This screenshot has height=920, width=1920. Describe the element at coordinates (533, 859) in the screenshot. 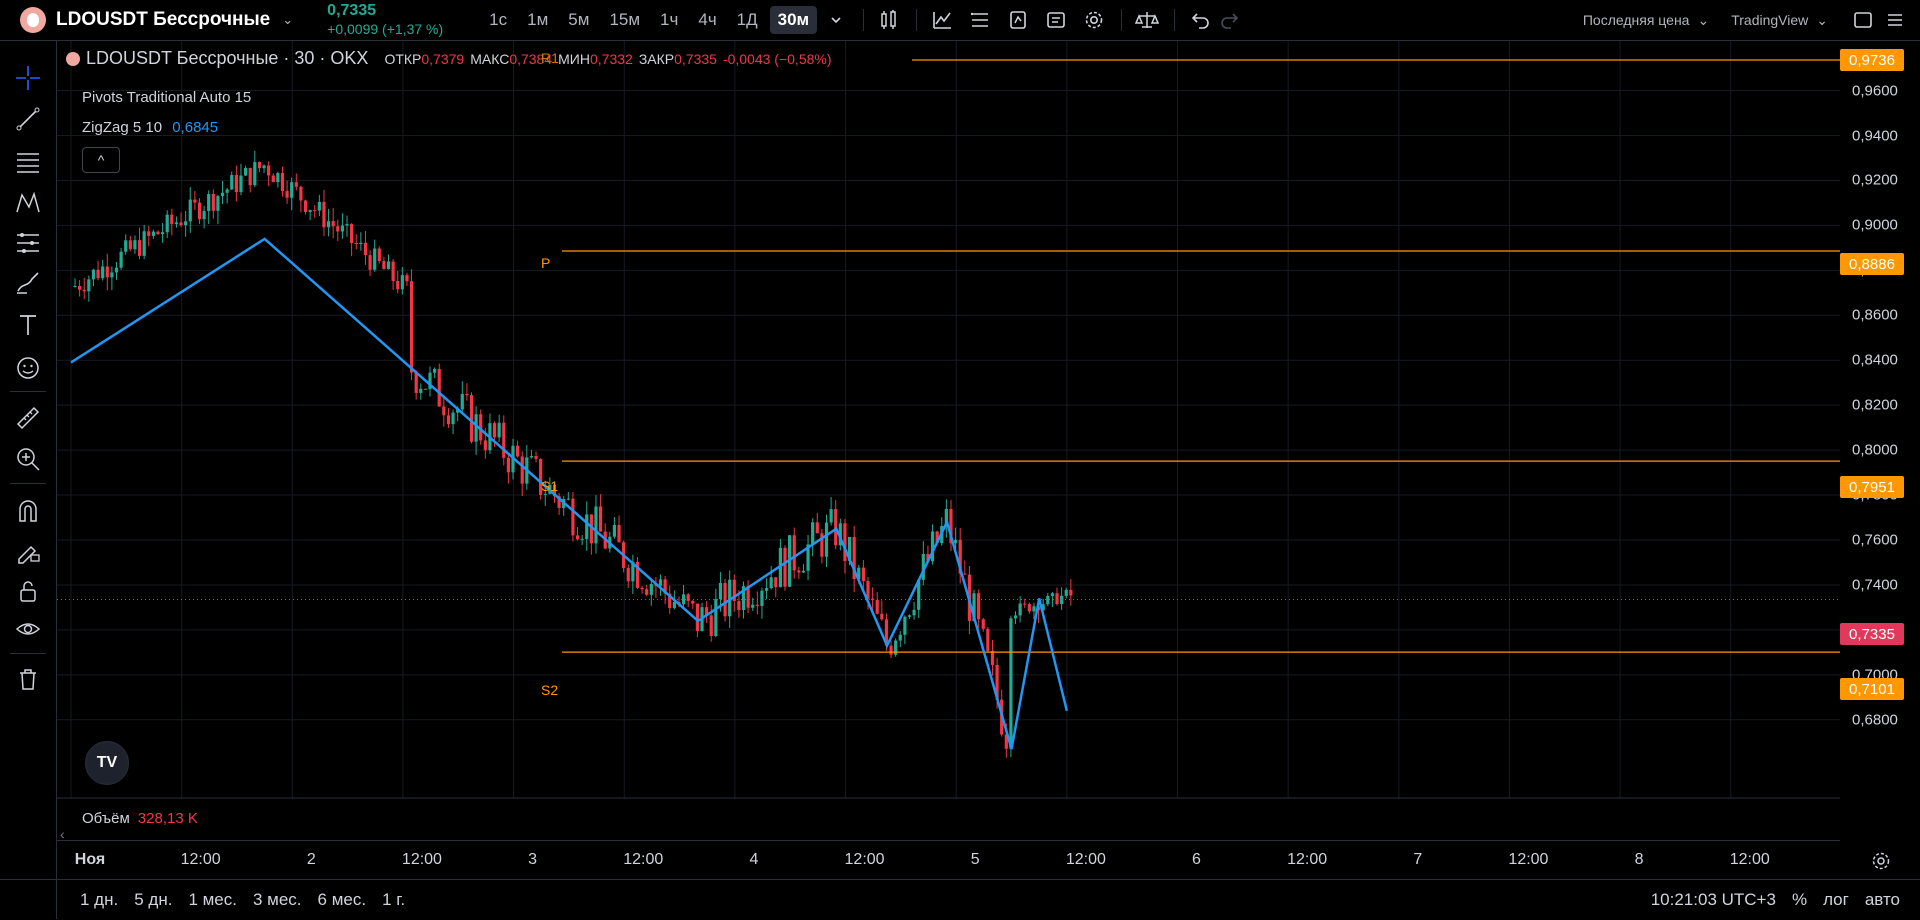

I see `time-tick: 3` at that location.